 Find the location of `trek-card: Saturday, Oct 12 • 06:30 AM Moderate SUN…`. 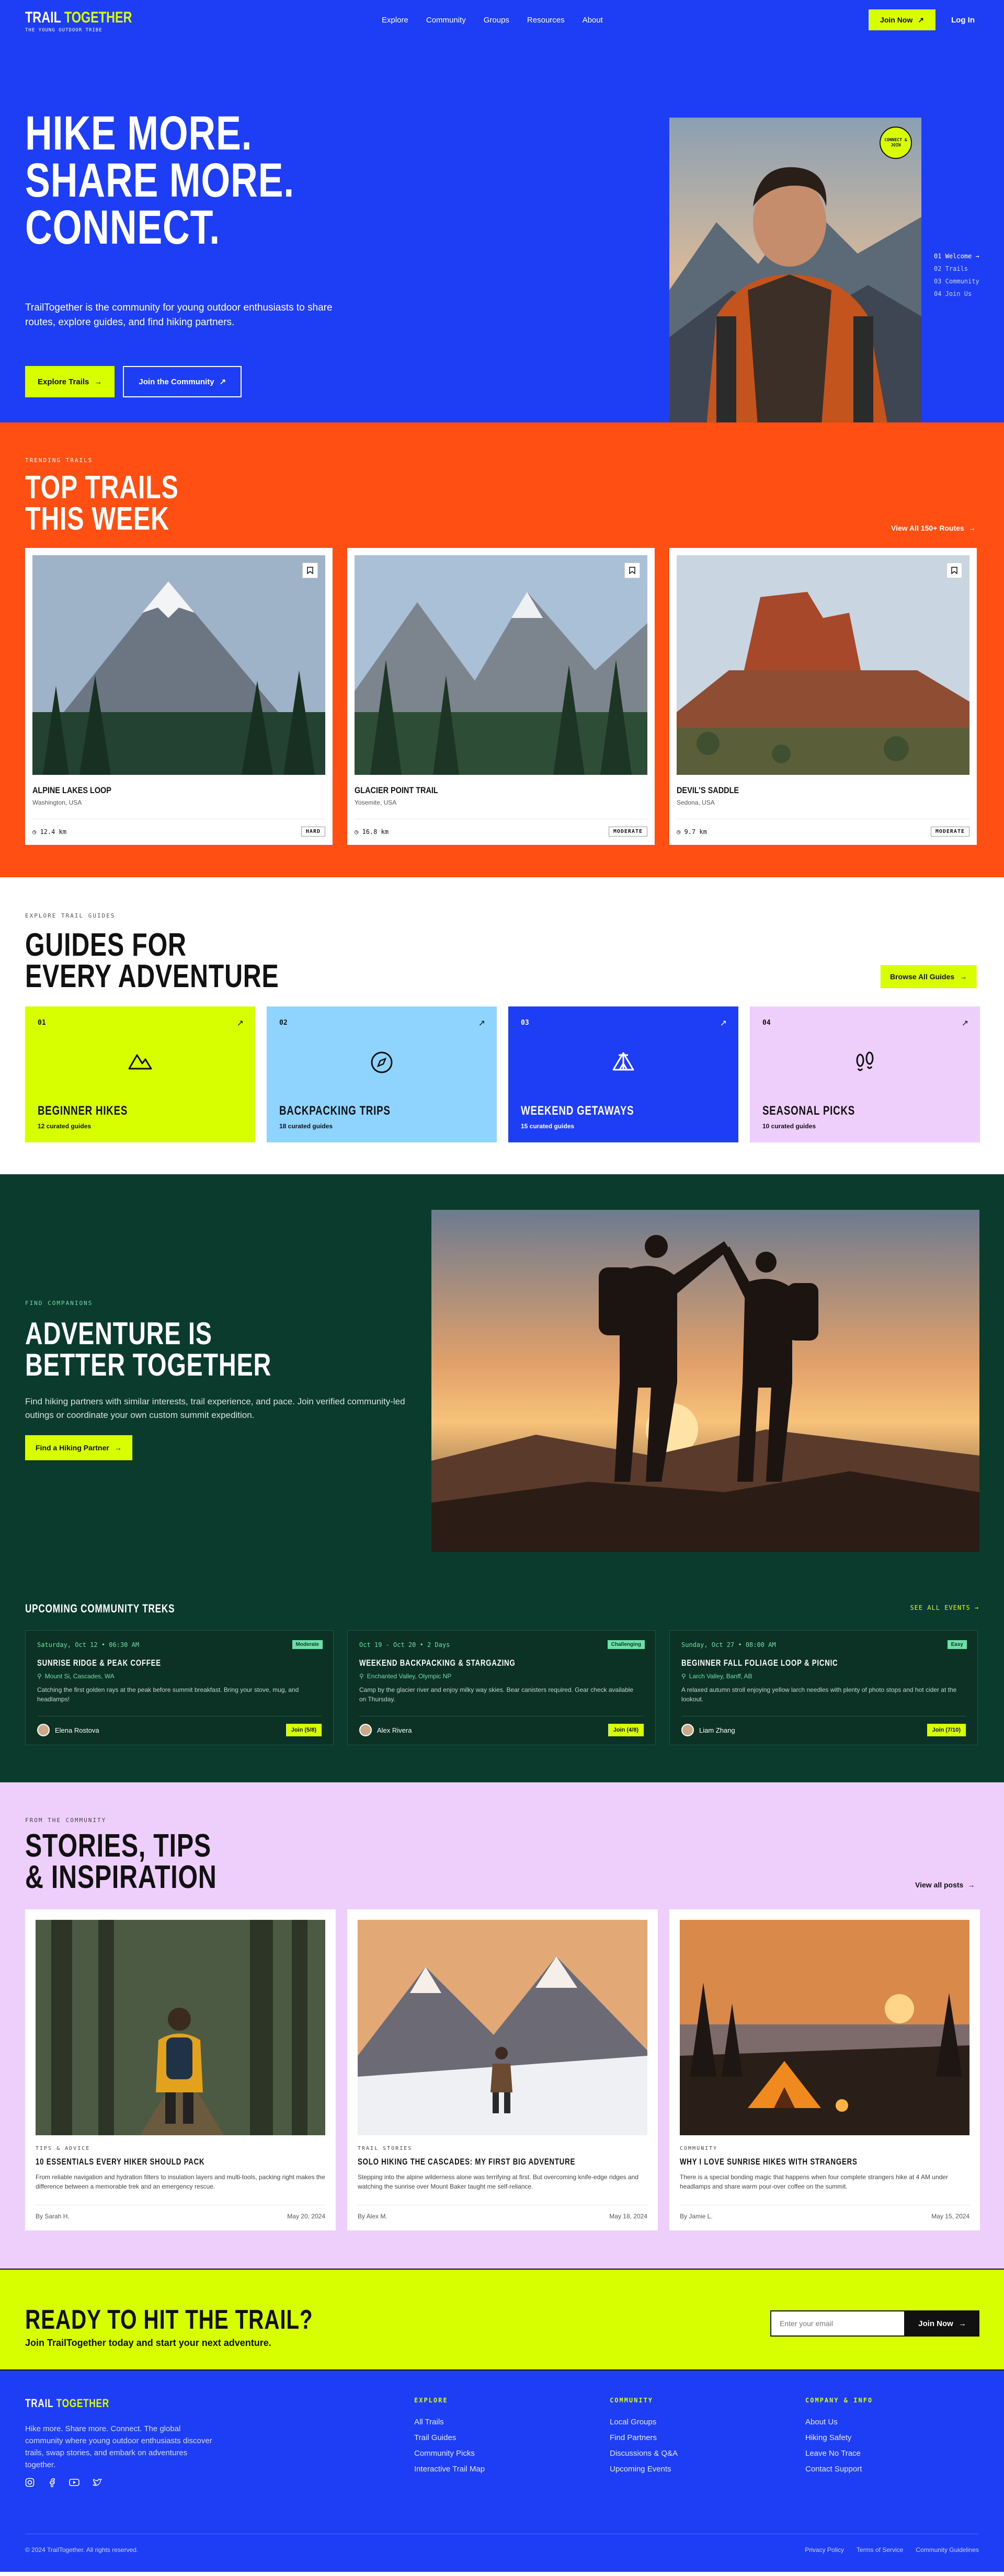

trek-card: Saturday, Oct 12 • 06:30 AM Moderate SUN… is located at coordinates (180, 1687).